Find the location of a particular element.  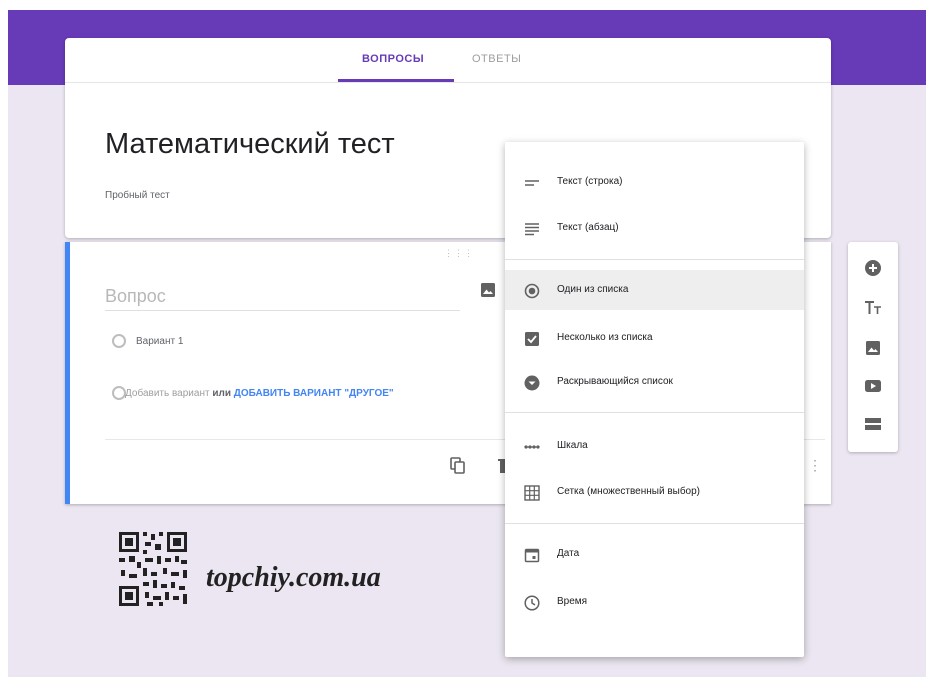

menu-item-time: Время is located at coordinates (654, 602).